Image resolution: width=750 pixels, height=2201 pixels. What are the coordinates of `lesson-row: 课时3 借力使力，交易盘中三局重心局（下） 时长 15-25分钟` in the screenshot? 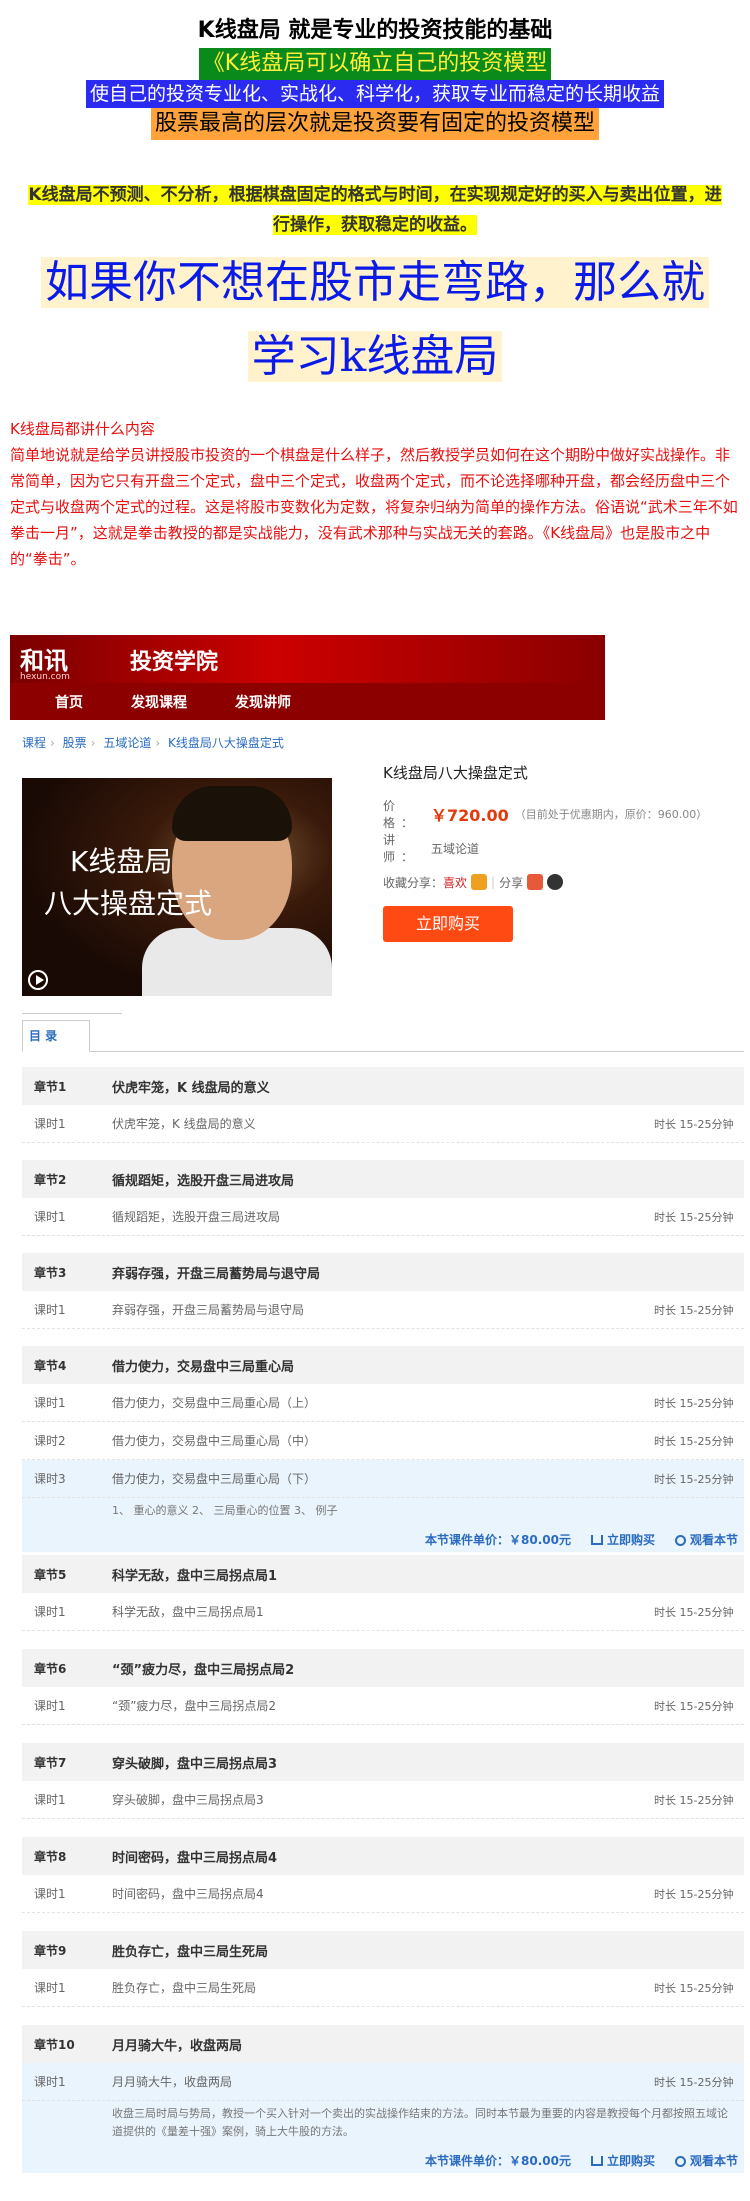 It's located at (383, 1479).